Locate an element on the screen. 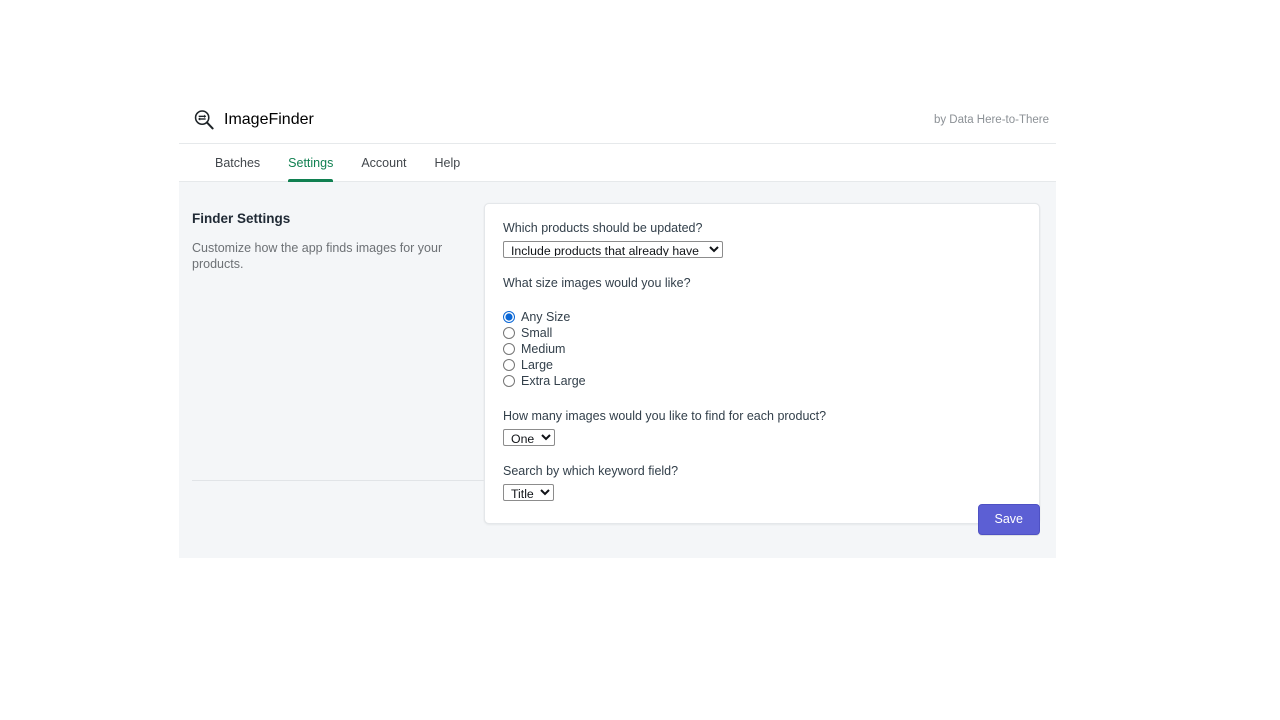  count-select: One is located at coordinates (529, 437).